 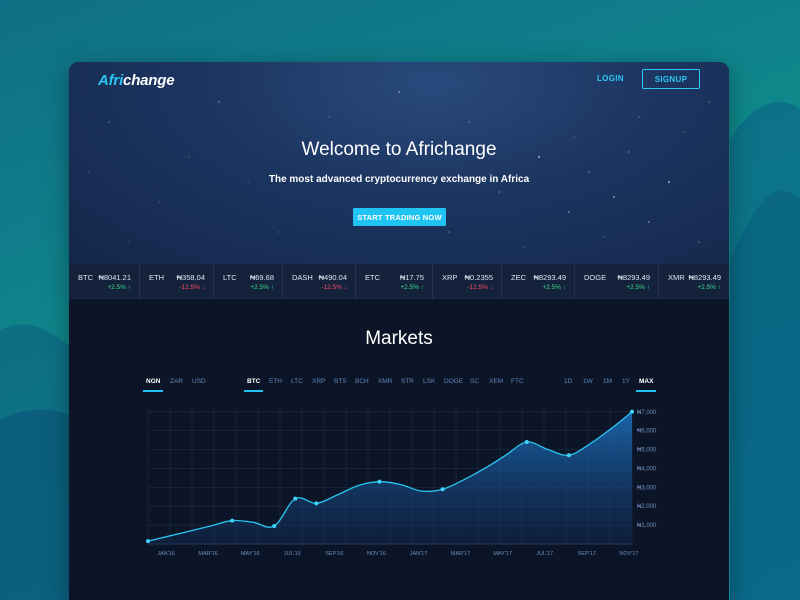 I want to click on y-tick-label: ₦6,000, so click(x=647, y=432).